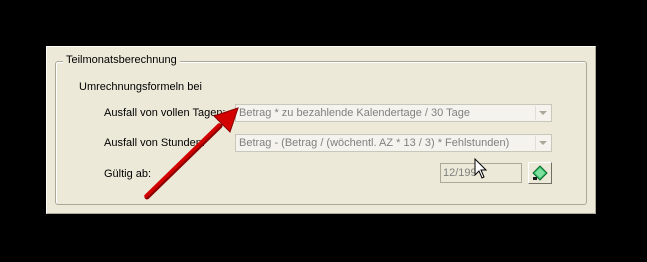 The height and width of the screenshot is (262, 647). I want to click on red-arrow, so click(191, 153).